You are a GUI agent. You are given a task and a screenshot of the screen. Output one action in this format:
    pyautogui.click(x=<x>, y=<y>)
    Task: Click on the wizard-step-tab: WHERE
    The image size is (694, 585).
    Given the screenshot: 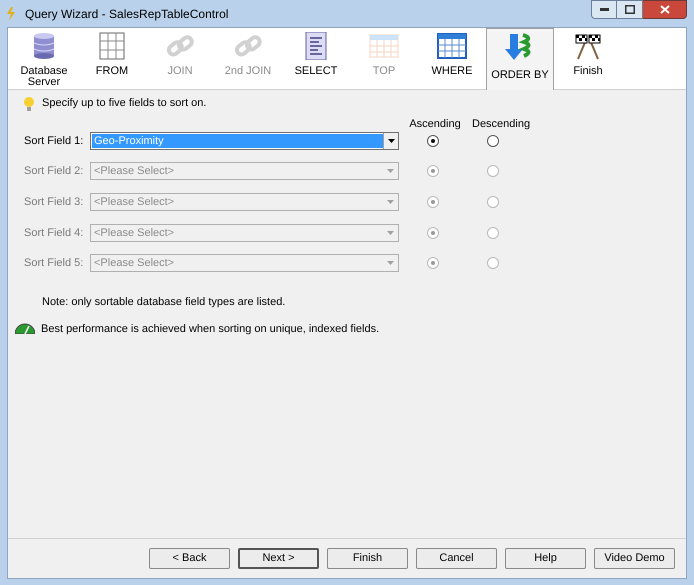 What is the action you would take?
    pyautogui.click(x=452, y=59)
    